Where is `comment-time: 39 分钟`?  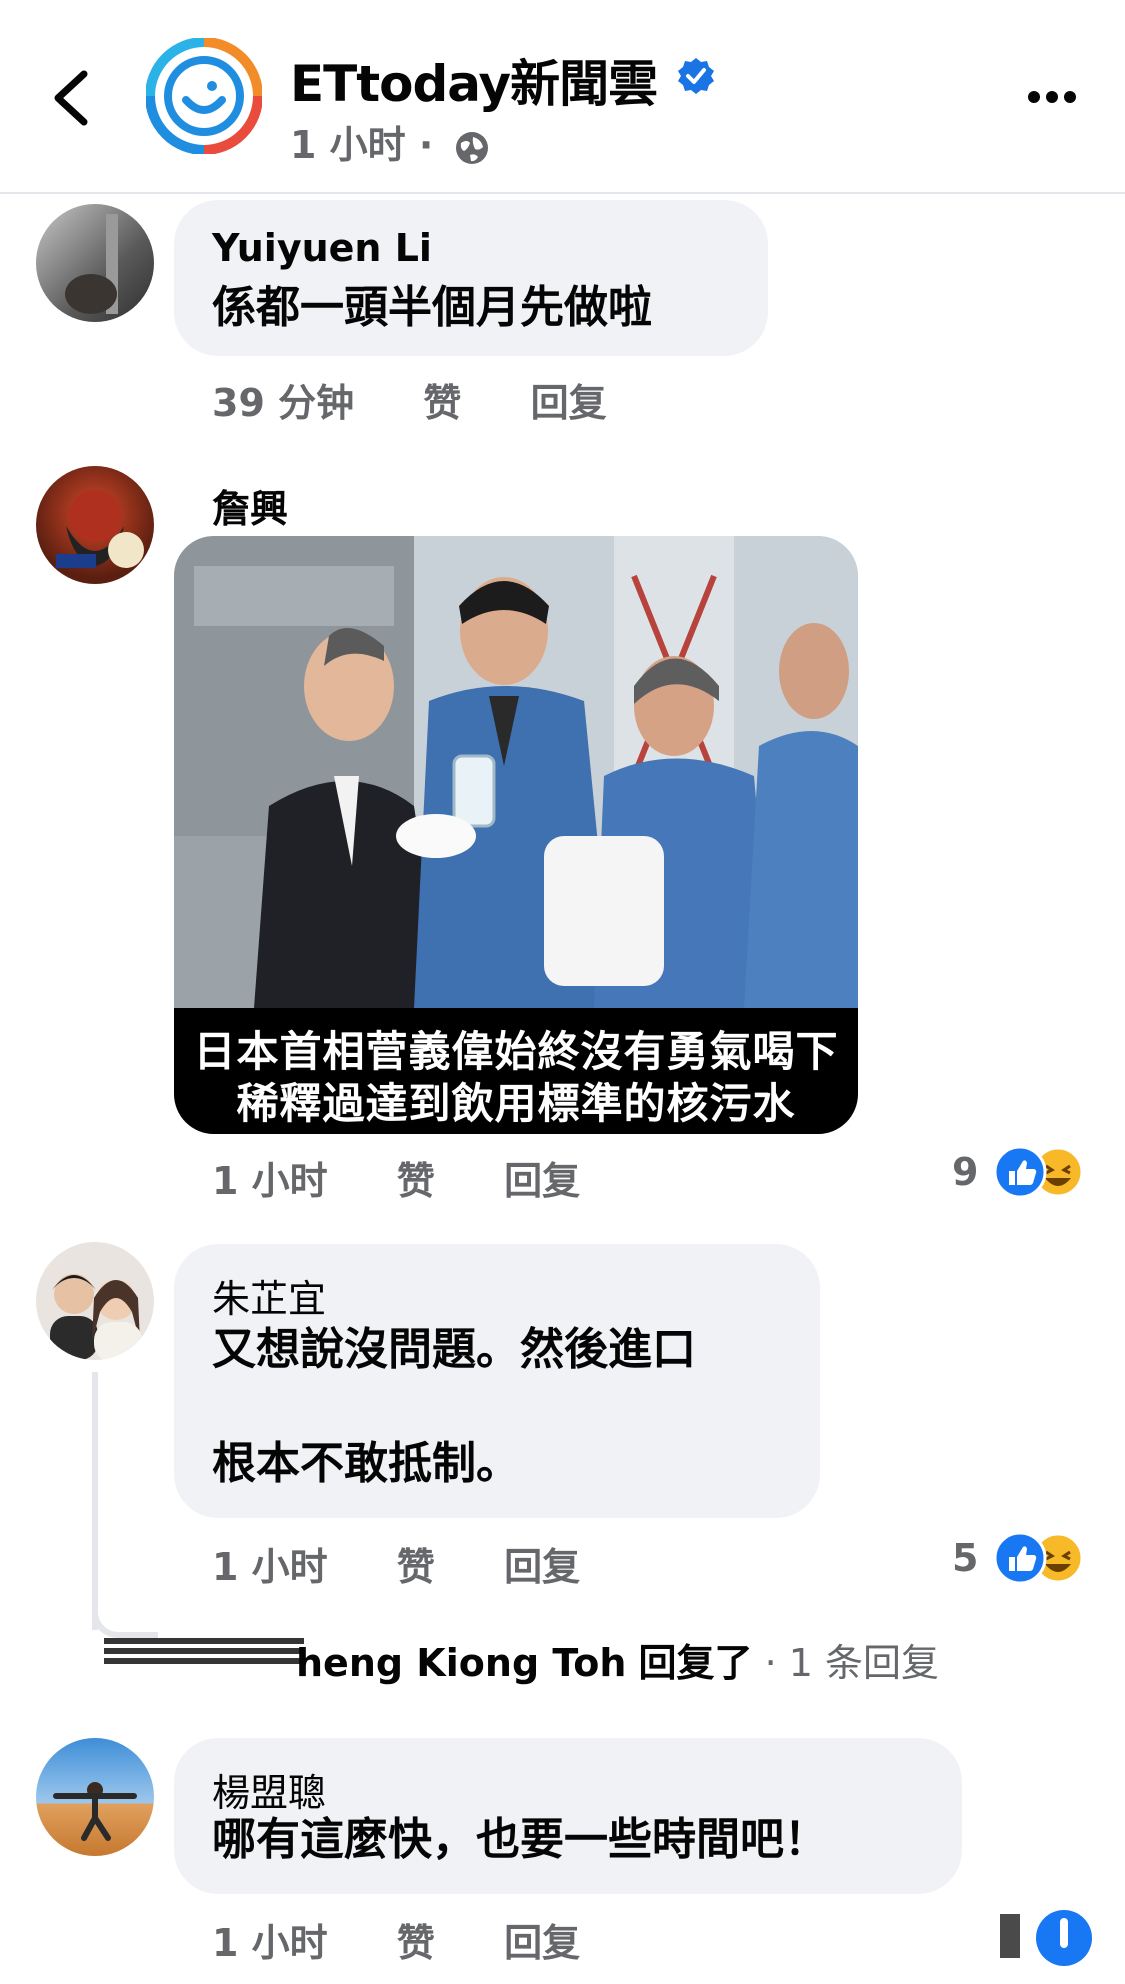
comment-time: 39 分钟 is located at coordinates (283, 403).